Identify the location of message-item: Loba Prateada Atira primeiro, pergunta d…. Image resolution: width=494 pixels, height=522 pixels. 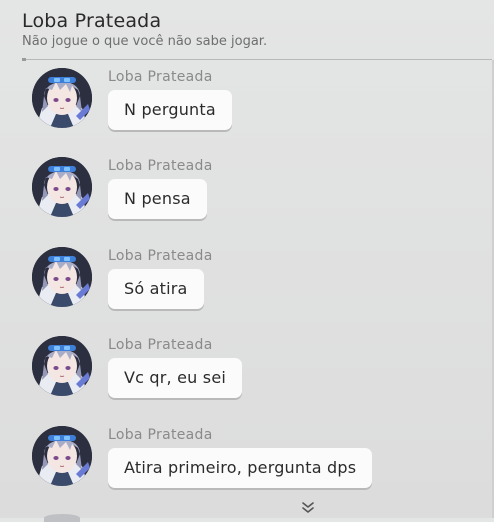
(252, 458).